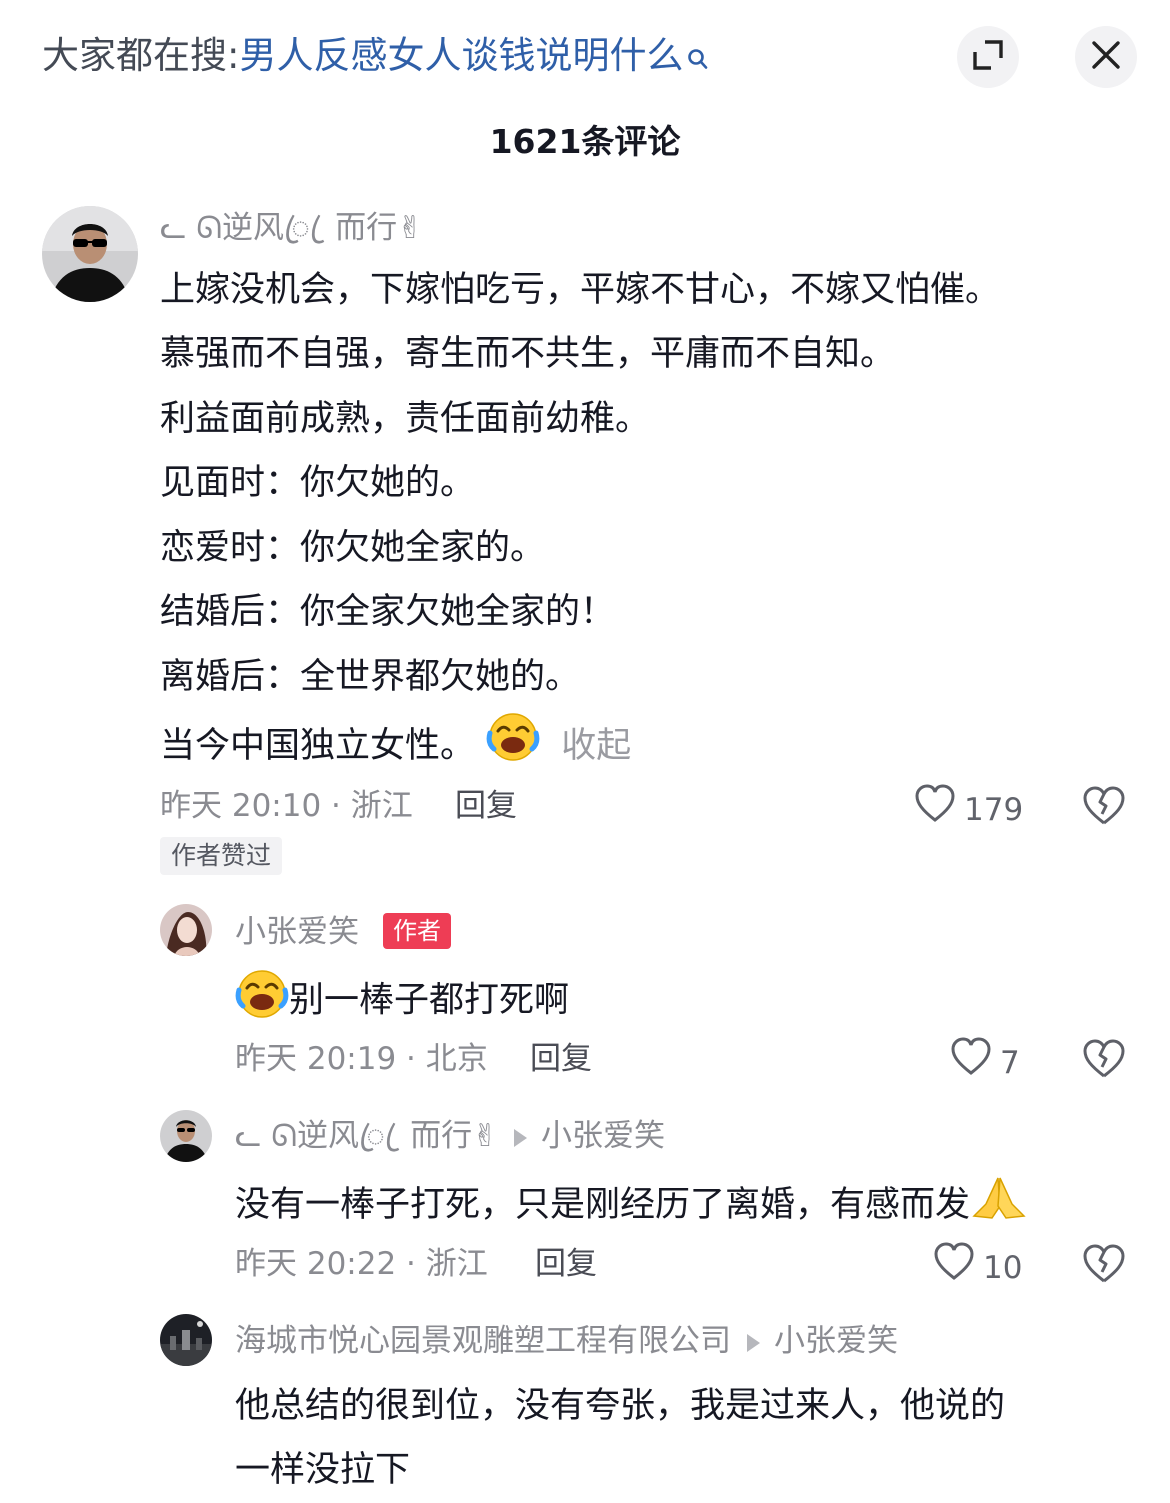  I want to click on comment-time-location: 昨天 20:19 · 北京, so click(361, 1059).